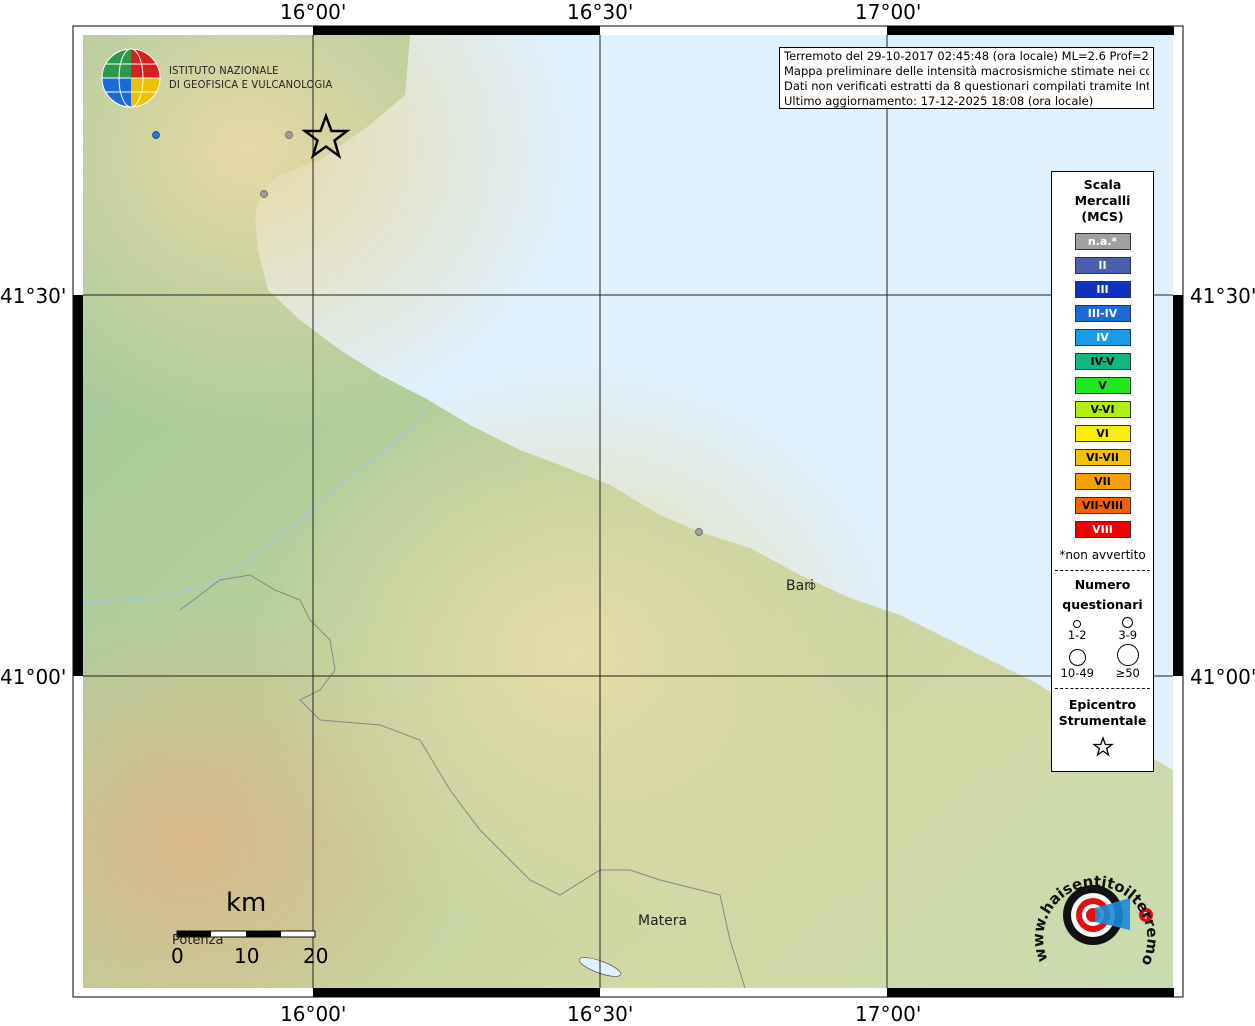  I want to click on legend-level-row: V-VI, so click(1102, 409).